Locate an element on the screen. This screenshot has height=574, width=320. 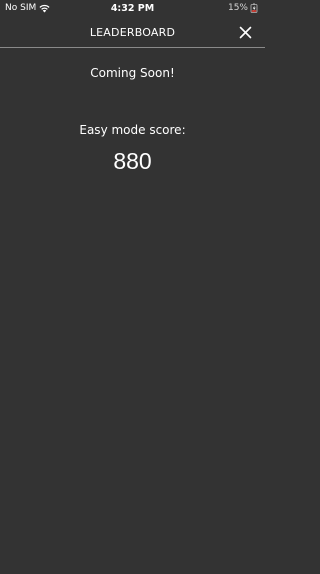
close-icon is located at coordinates (245, 32).